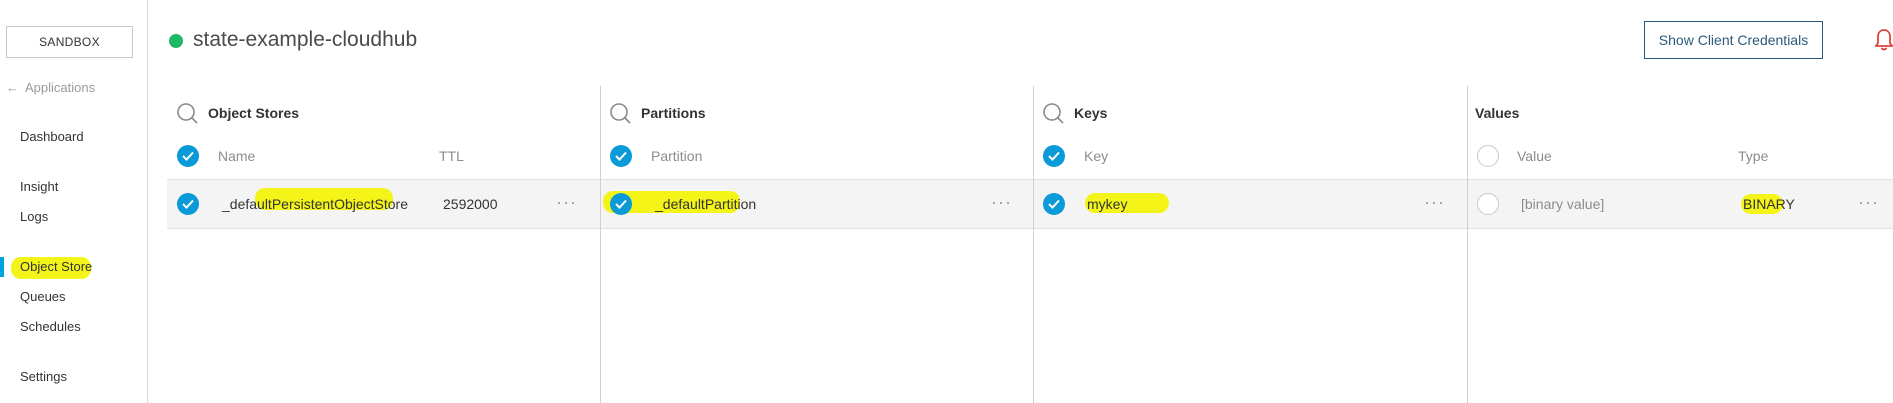 Image resolution: width=1893 pixels, height=403 pixels. I want to click on column-title: Values, so click(1497, 113).